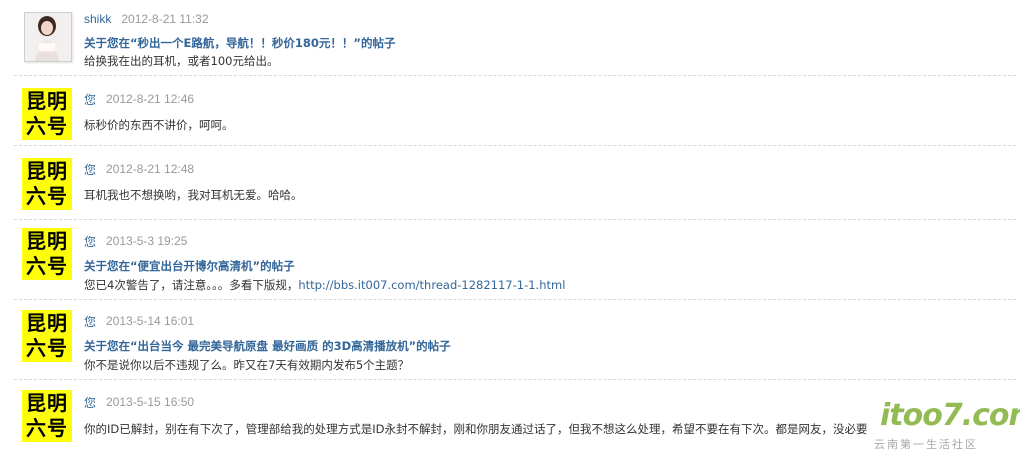 This screenshot has width=1020, height=456. I want to click on message-meta: 您 2013-5-3 19:25, so click(135, 241).